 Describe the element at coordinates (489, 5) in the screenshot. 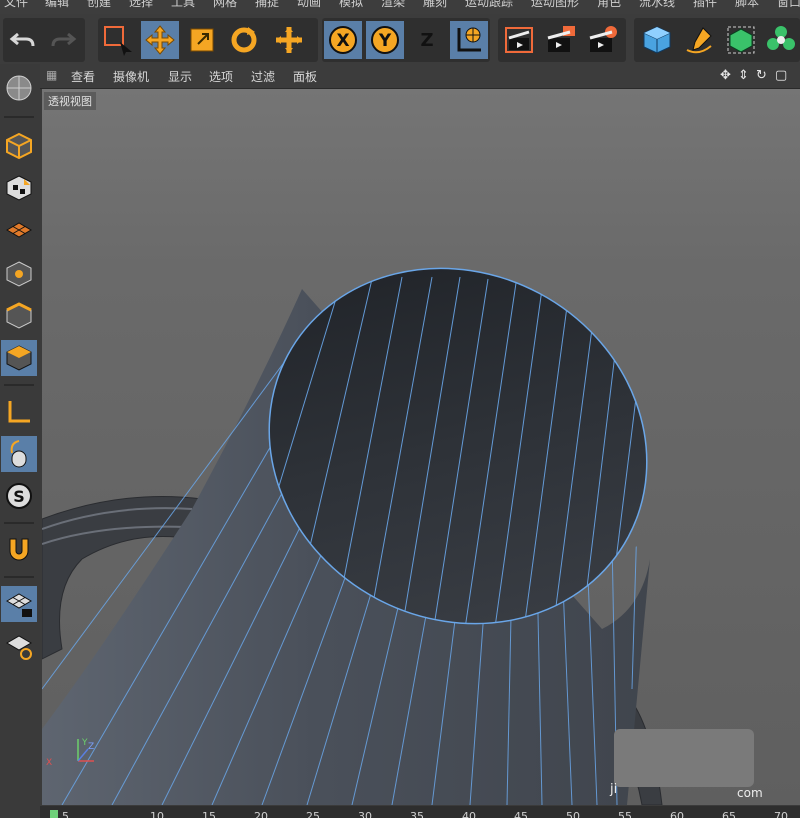

I see `menu-item: 运动跟踪` at that location.